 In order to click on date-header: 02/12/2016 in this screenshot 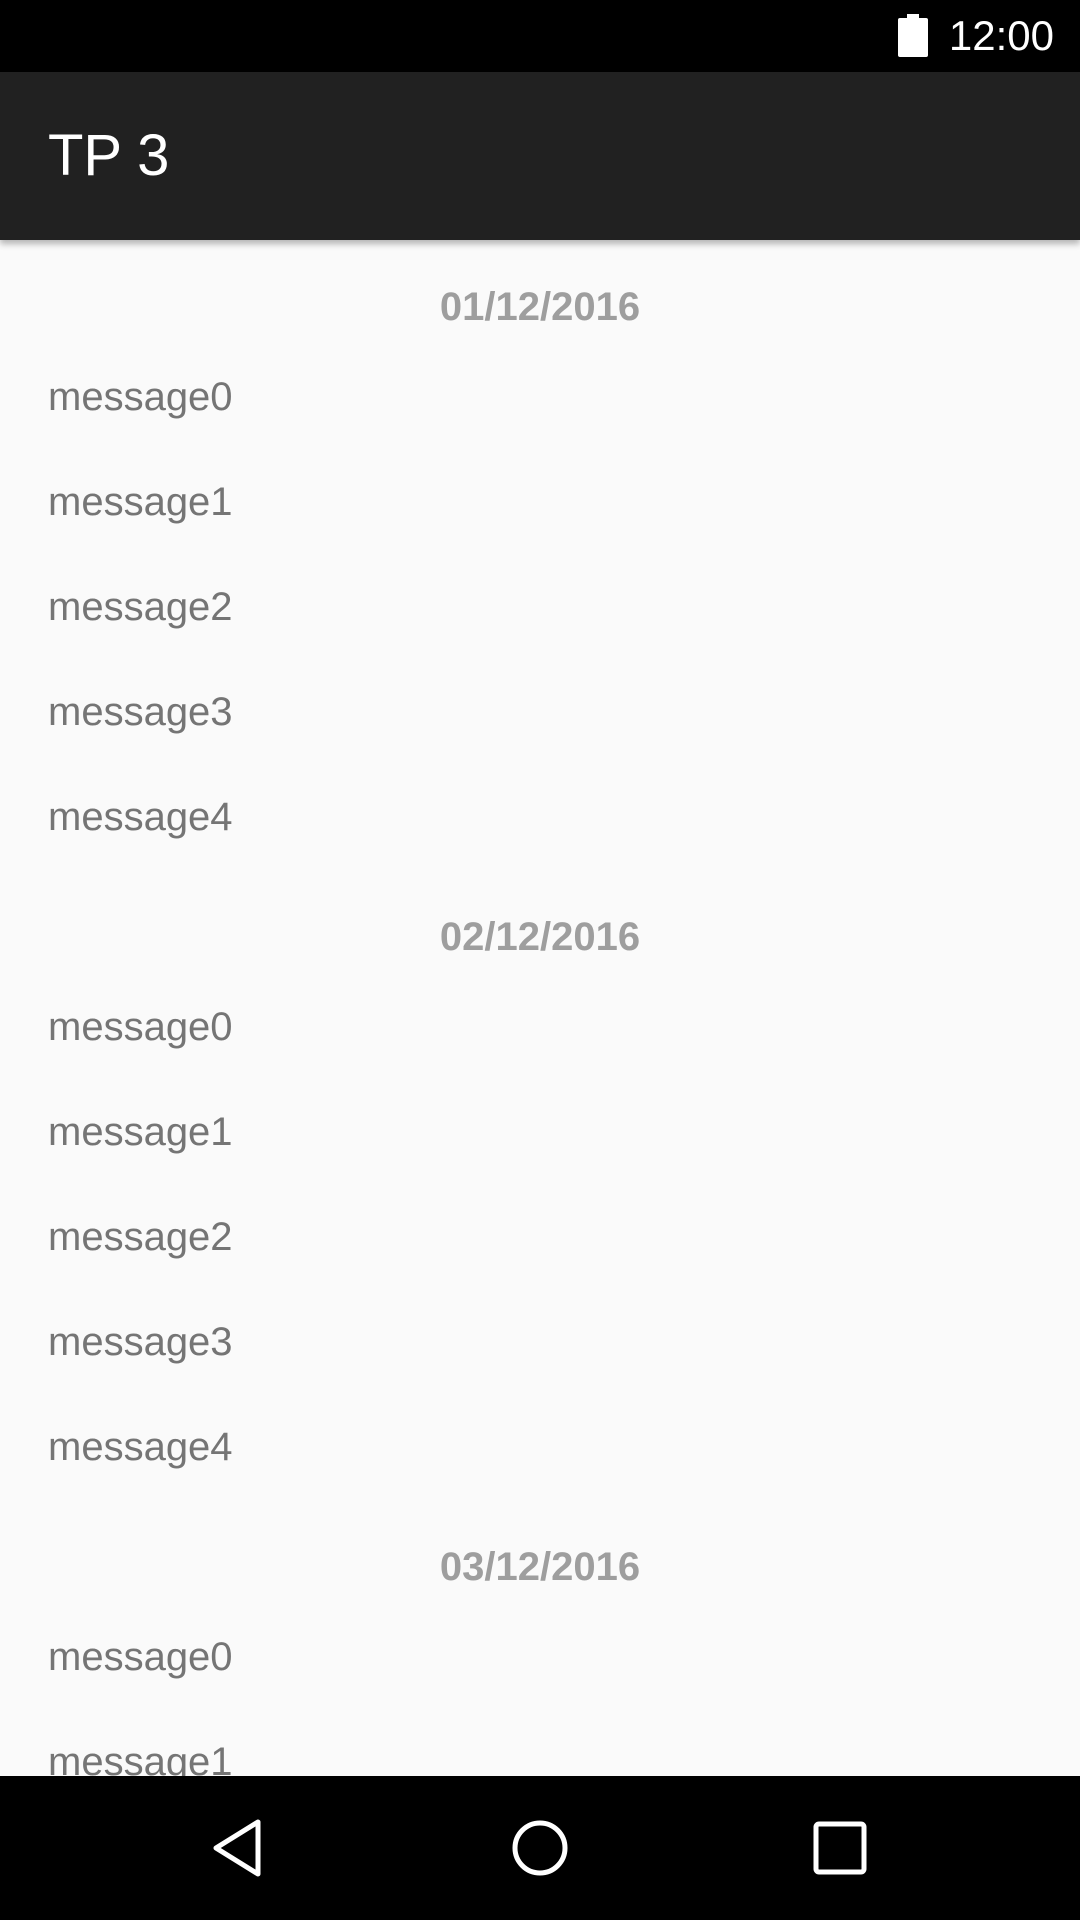, I will do `click(540, 937)`.